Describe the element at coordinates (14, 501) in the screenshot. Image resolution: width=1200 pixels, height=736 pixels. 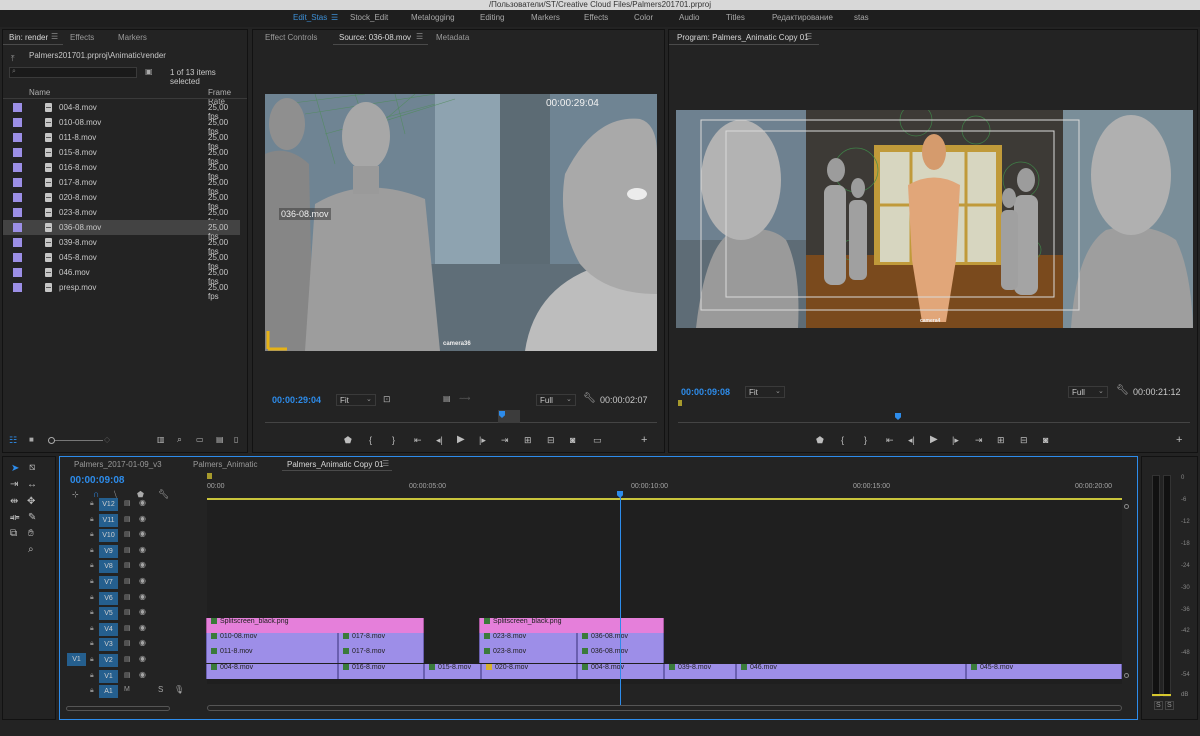
I see `rolling-edit-tool-icon: ⇹` at that location.